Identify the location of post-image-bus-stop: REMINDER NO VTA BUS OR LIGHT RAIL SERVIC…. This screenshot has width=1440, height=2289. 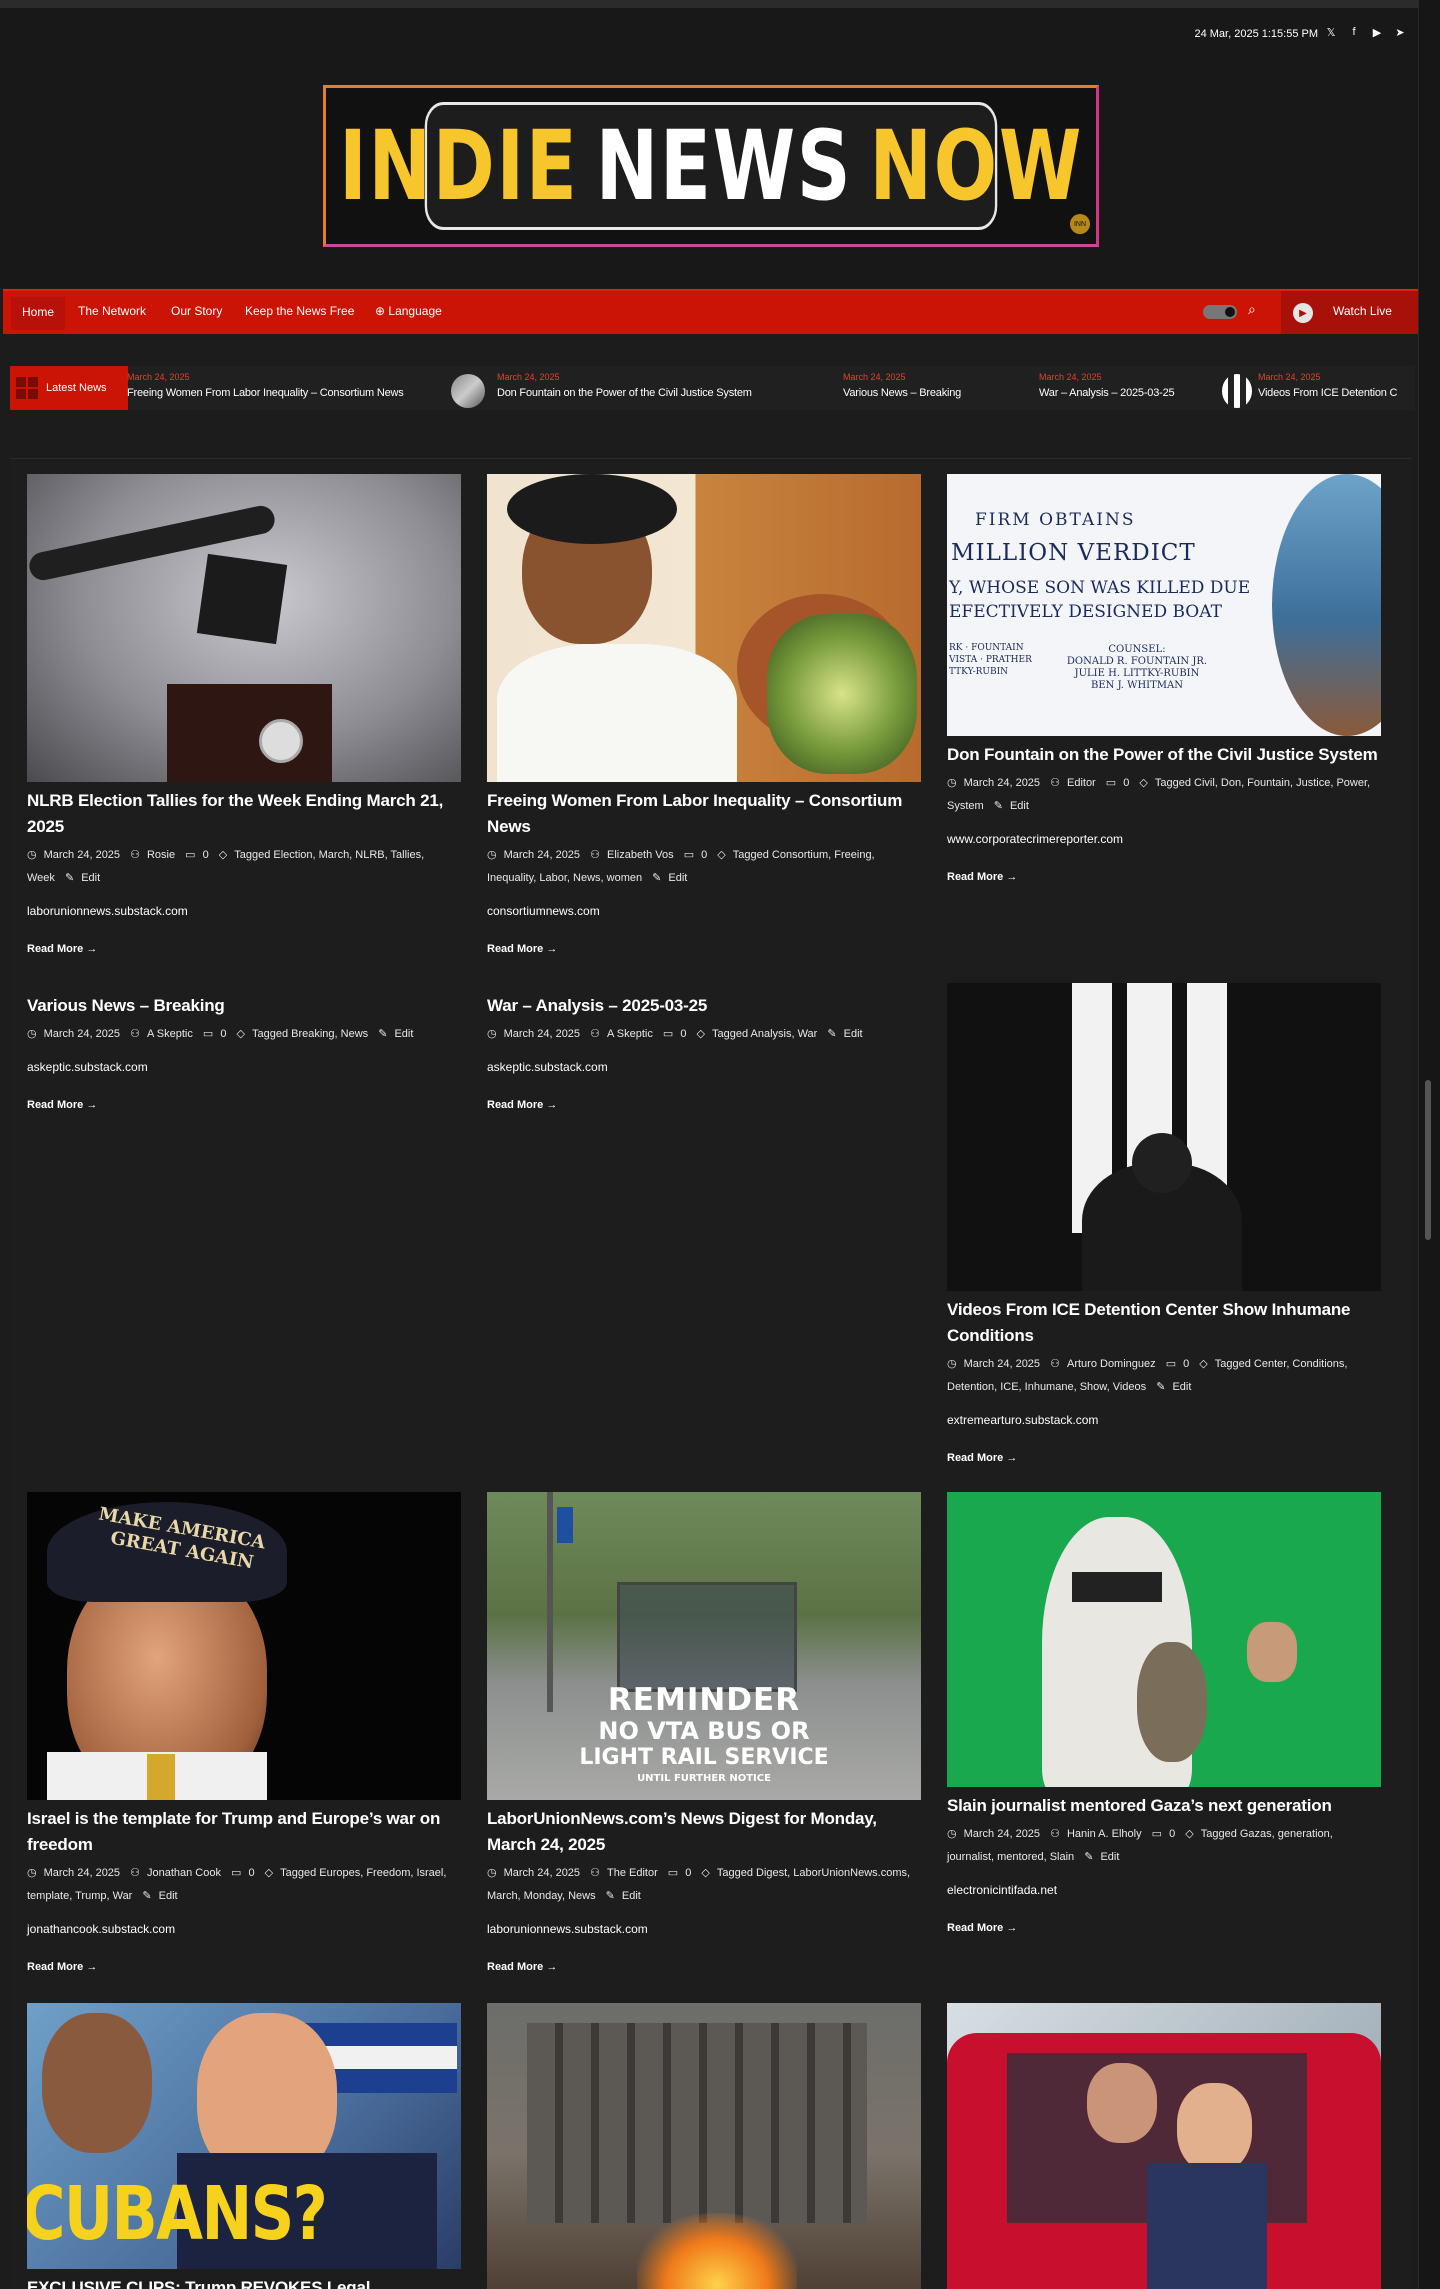
(704, 1646).